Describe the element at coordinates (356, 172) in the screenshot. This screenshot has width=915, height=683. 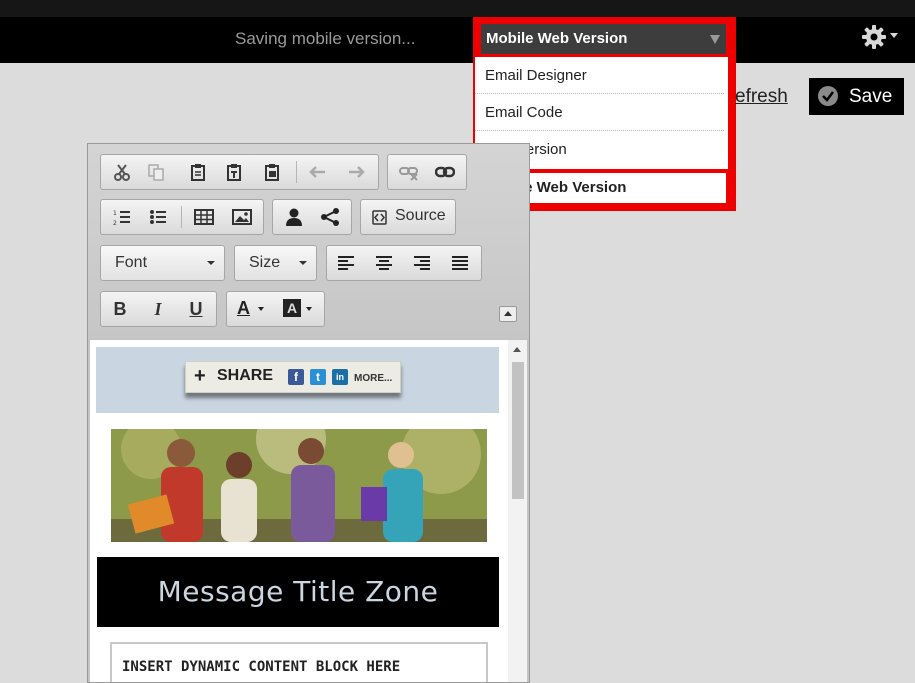
I see `redo-icon` at that location.